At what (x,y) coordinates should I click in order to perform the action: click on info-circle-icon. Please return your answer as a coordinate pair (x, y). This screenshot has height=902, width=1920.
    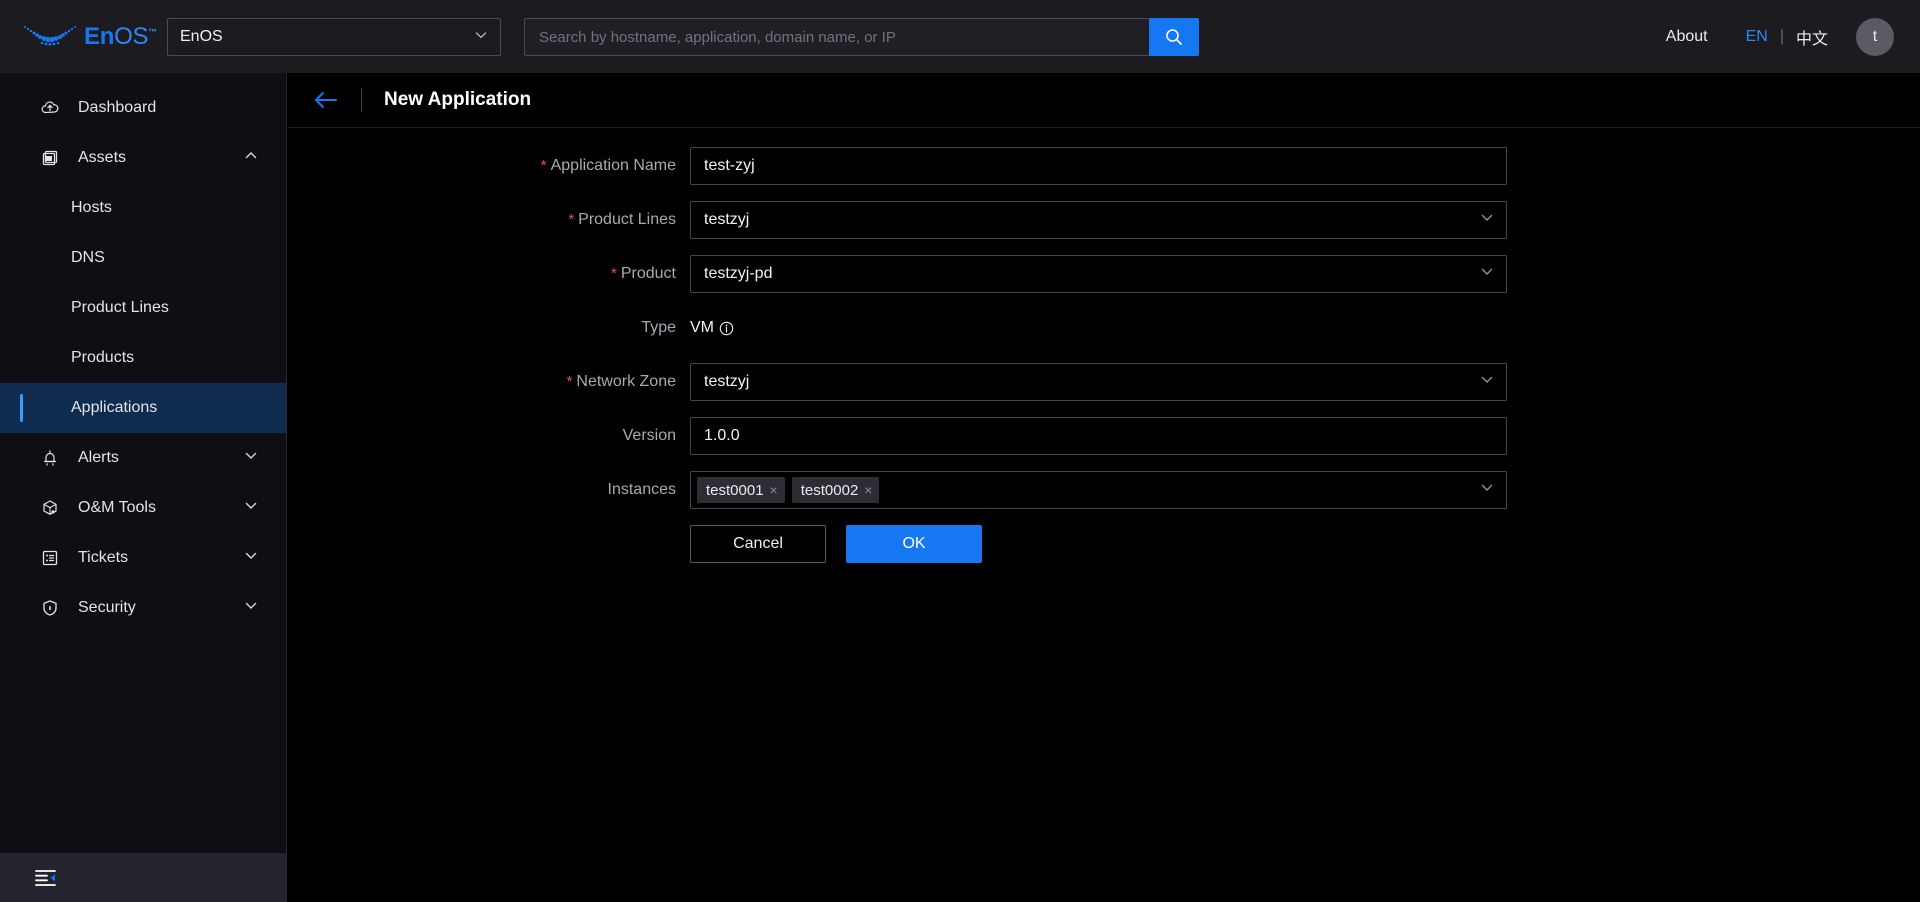
    Looking at the image, I should click on (726, 328).